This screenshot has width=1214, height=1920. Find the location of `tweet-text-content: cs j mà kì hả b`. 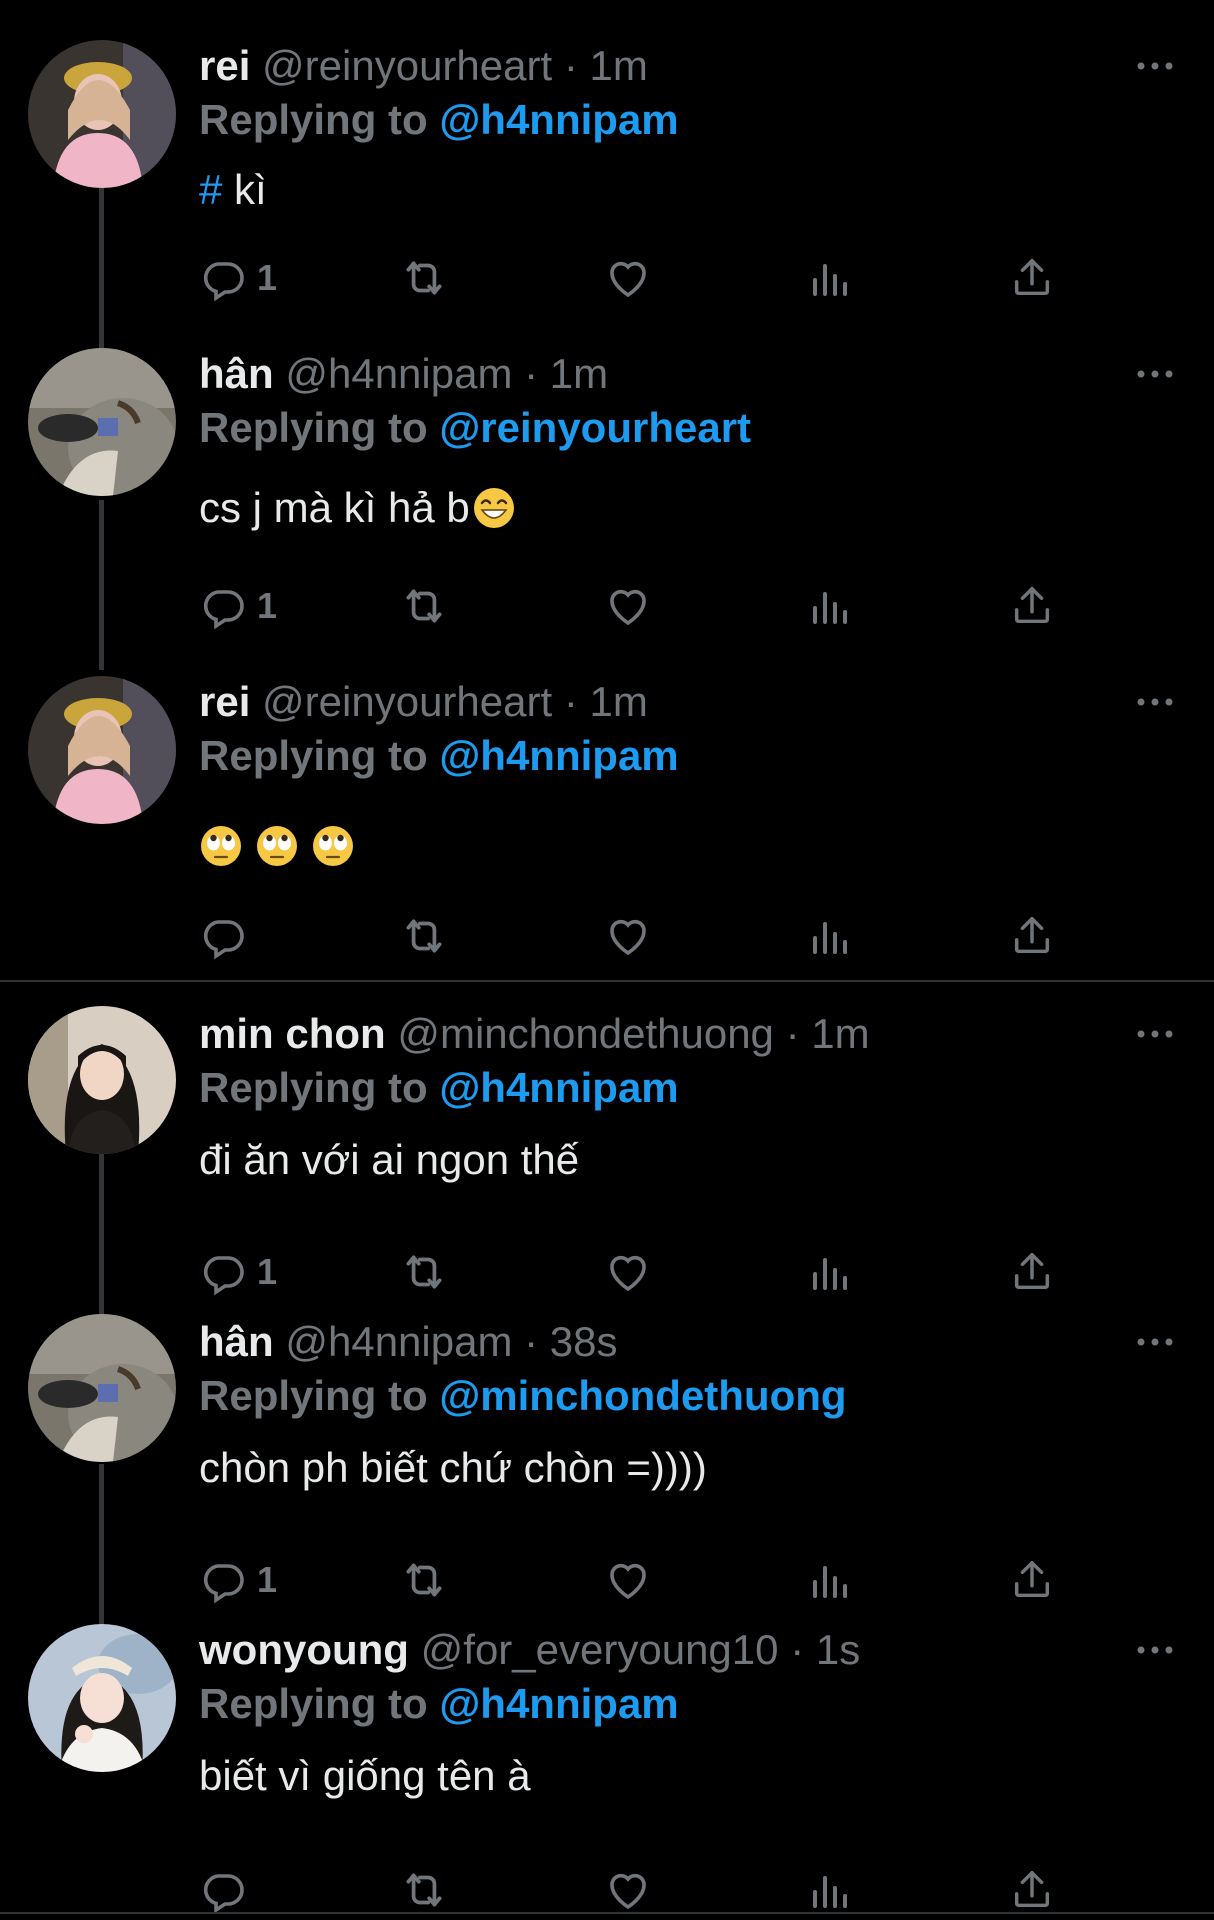

tweet-text-content: cs j mà kì hả b is located at coordinates (334, 507).